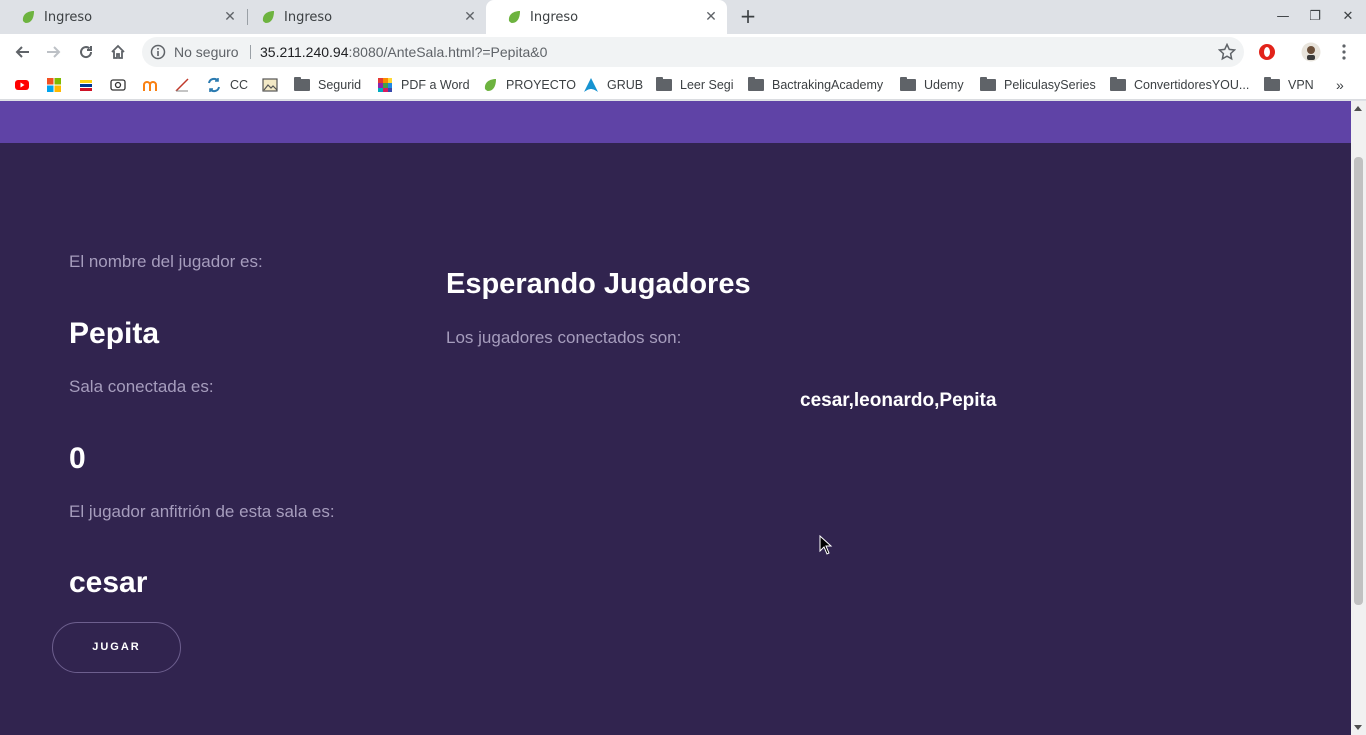 The width and height of the screenshot is (1366, 735). I want to click on info-icon, so click(158, 52).